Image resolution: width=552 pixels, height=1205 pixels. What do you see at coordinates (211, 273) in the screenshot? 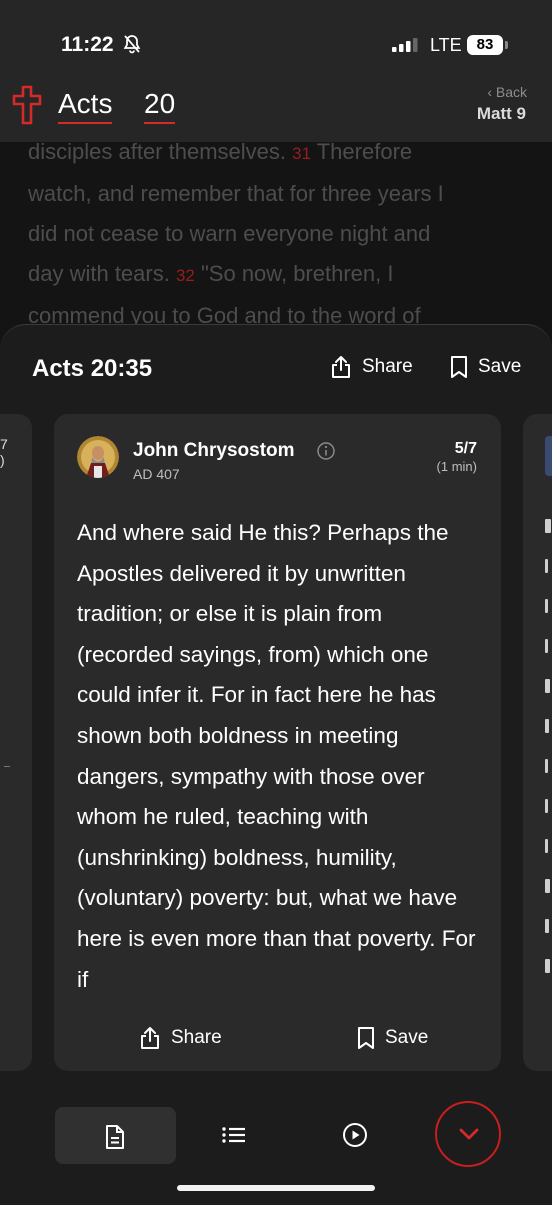
I see `scripture-line: day with tears. 32 "So now, brethren, I` at bounding box center [211, 273].